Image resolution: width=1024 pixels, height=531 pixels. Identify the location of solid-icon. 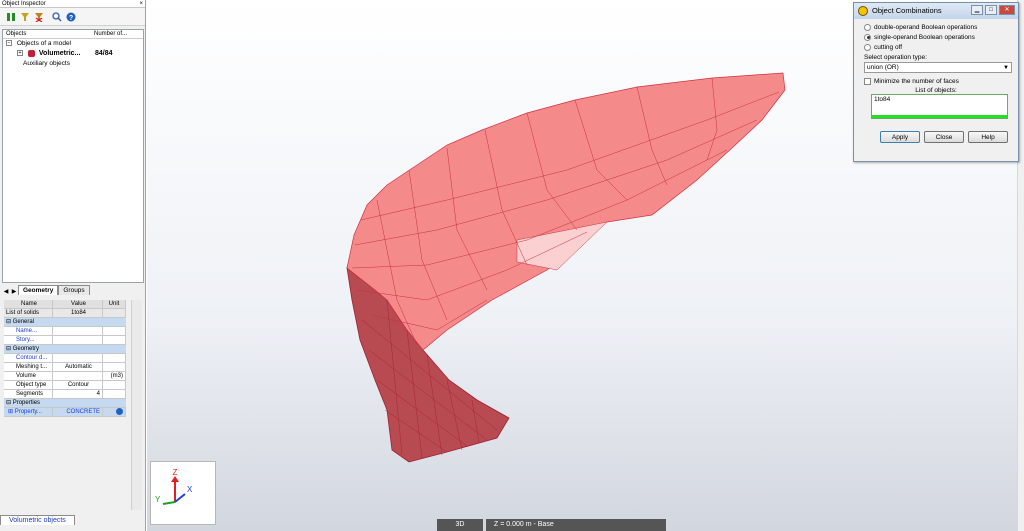
(31, 53).